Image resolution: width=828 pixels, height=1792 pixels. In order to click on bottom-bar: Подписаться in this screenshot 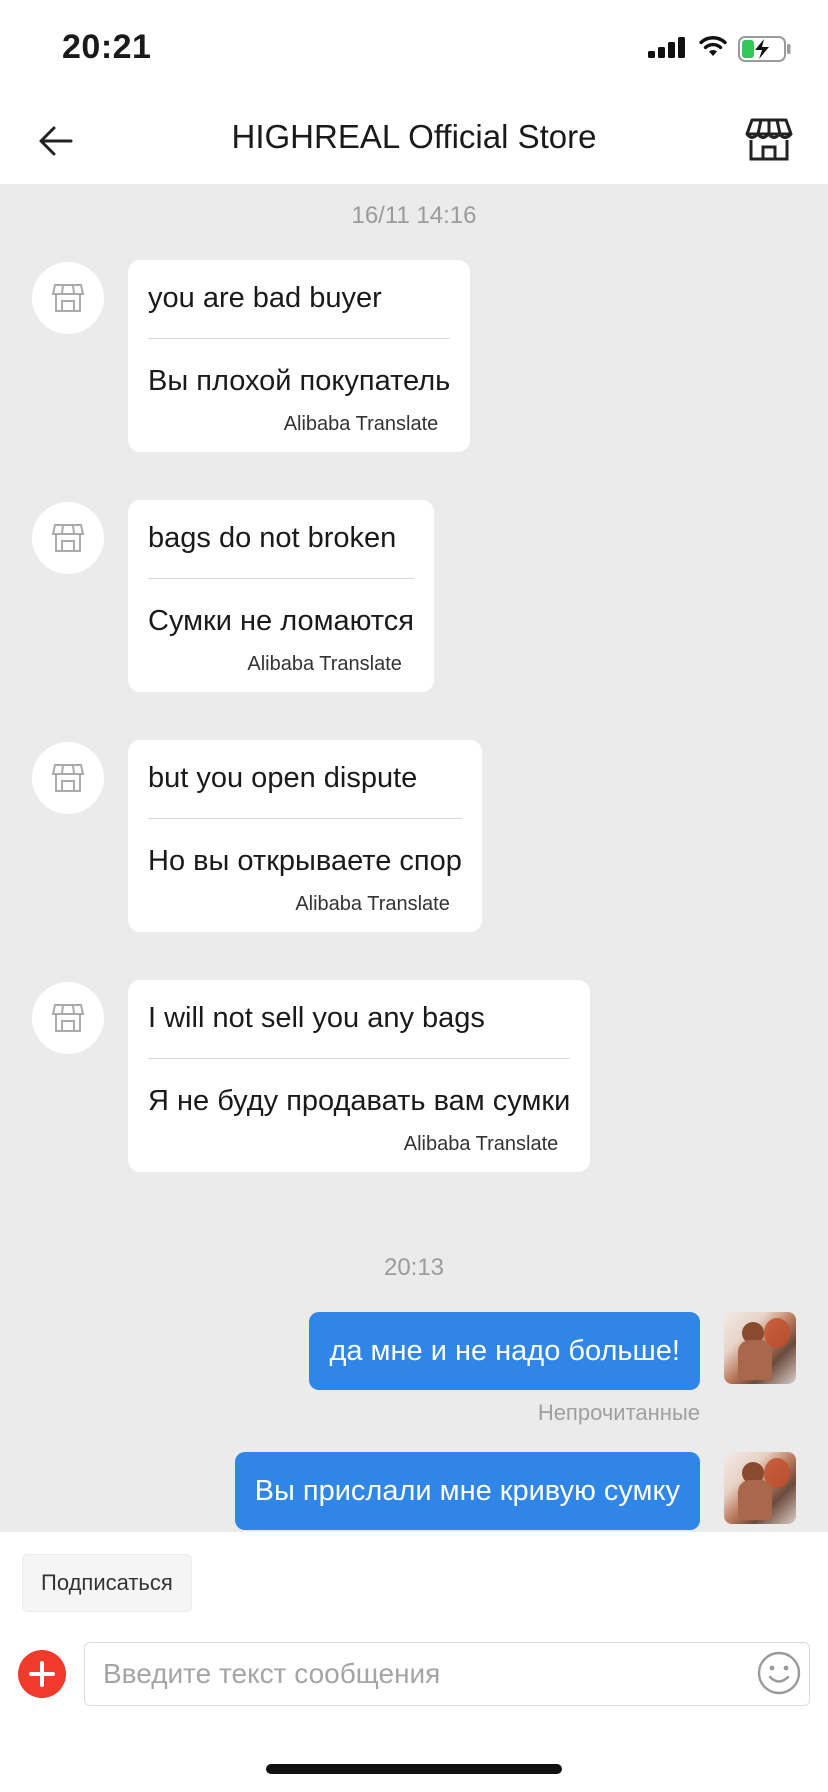, I will do `click(414, 1662)`.